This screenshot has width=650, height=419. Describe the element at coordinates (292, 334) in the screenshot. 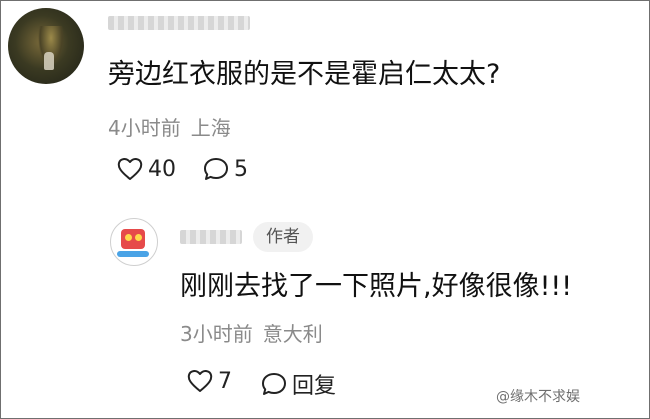

I see `reply-location: 意大利` at that location.